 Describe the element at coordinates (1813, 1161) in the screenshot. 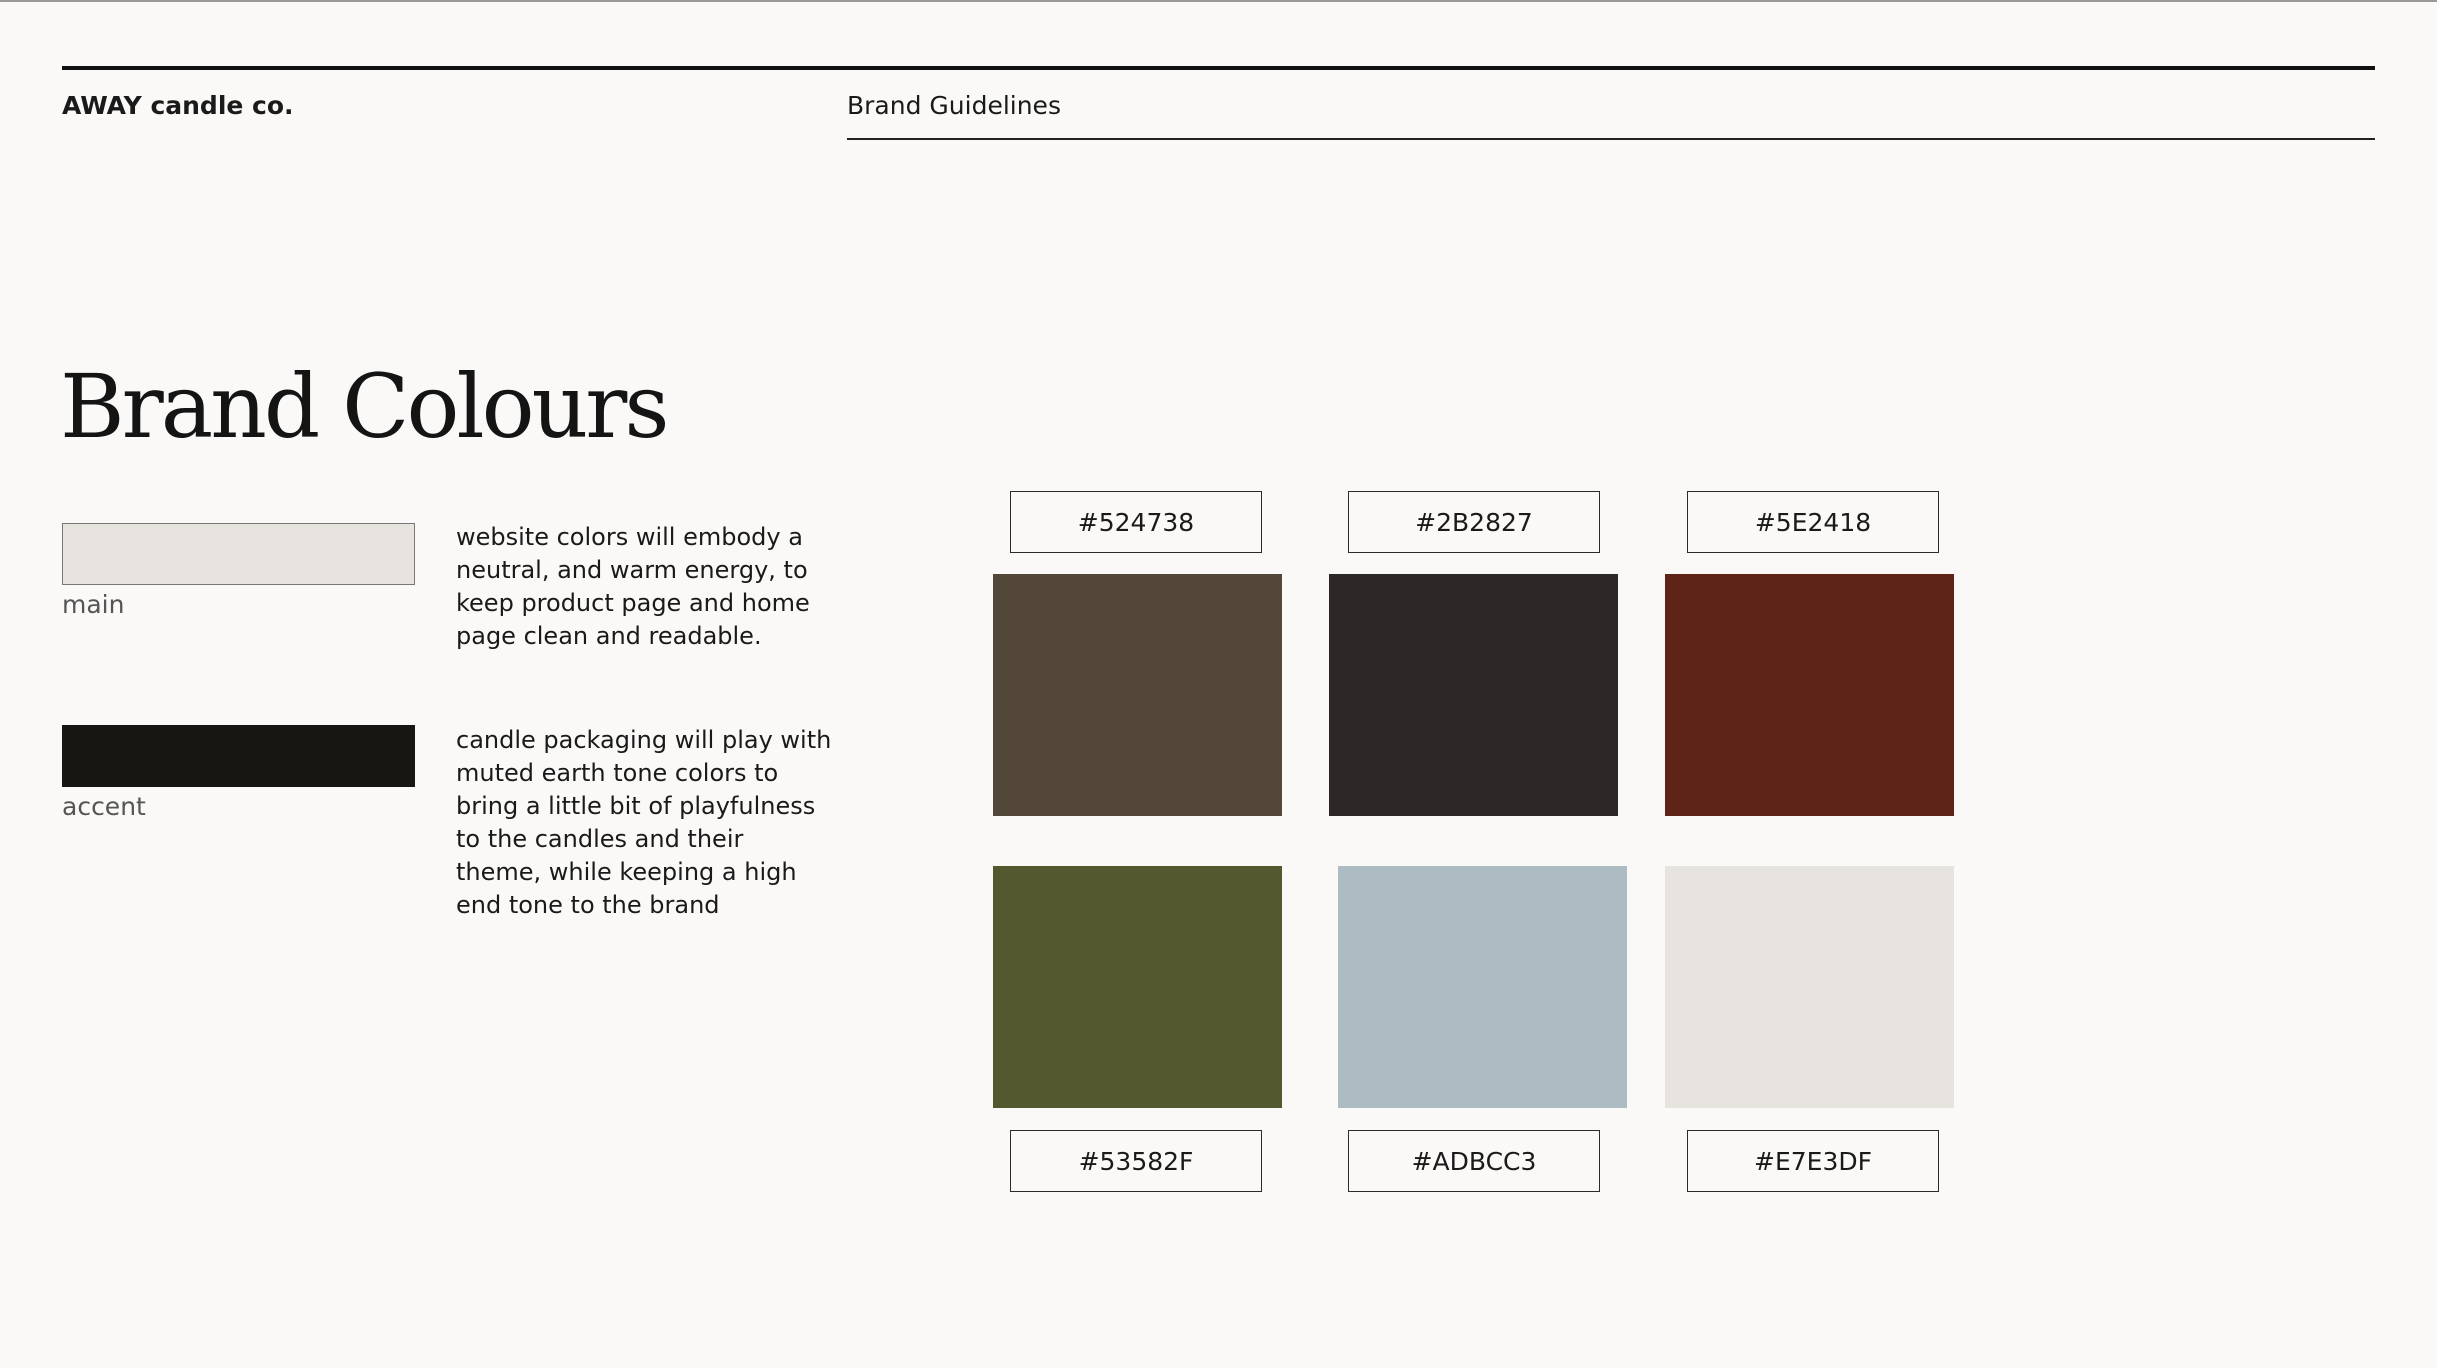

I see `hex-code-box: #E7E3DF` at that location.